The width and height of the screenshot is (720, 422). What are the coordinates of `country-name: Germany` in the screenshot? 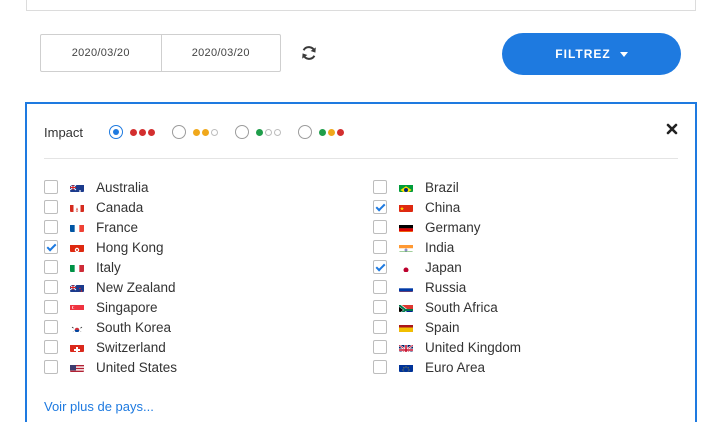 It's located at (453, 227).